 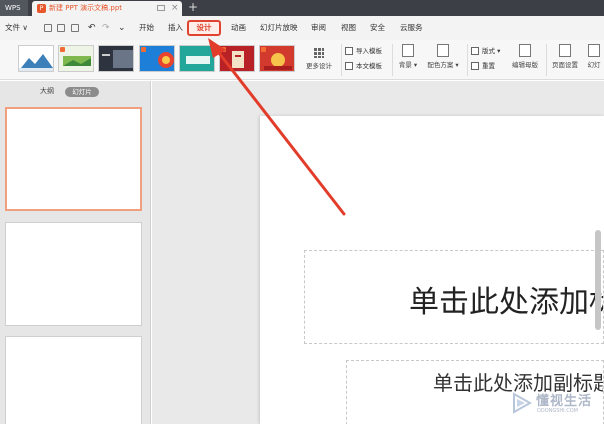 What do you see at coordinates (369, 51) in the screenshot?
I see `import-template-label: 导入模板` at bounding box center [369, 51].